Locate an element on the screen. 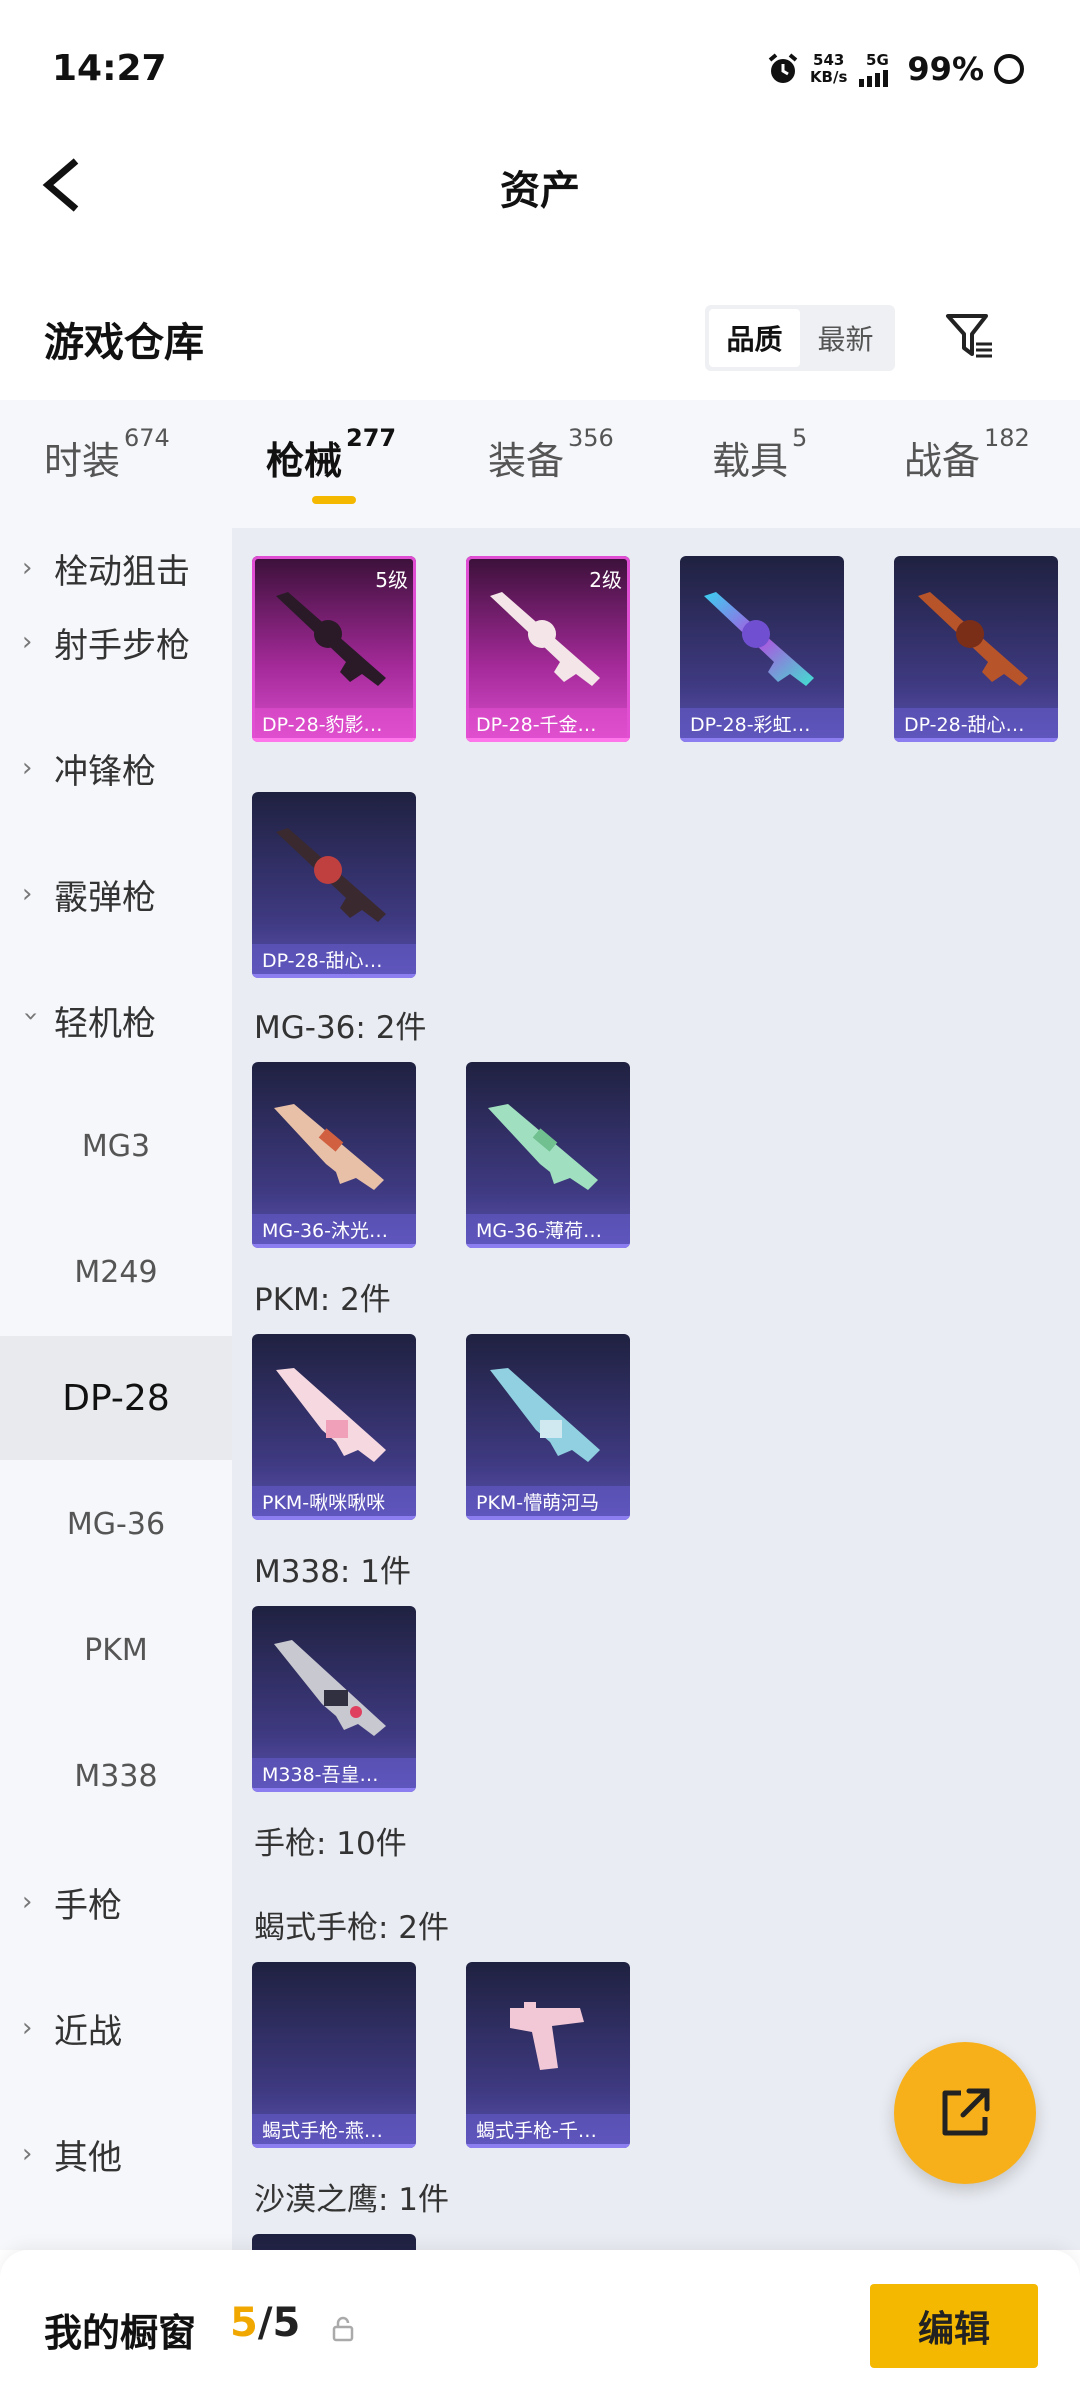  sidebar-subitem-mg36: MG-36 is located at coordinates (116, 1524).